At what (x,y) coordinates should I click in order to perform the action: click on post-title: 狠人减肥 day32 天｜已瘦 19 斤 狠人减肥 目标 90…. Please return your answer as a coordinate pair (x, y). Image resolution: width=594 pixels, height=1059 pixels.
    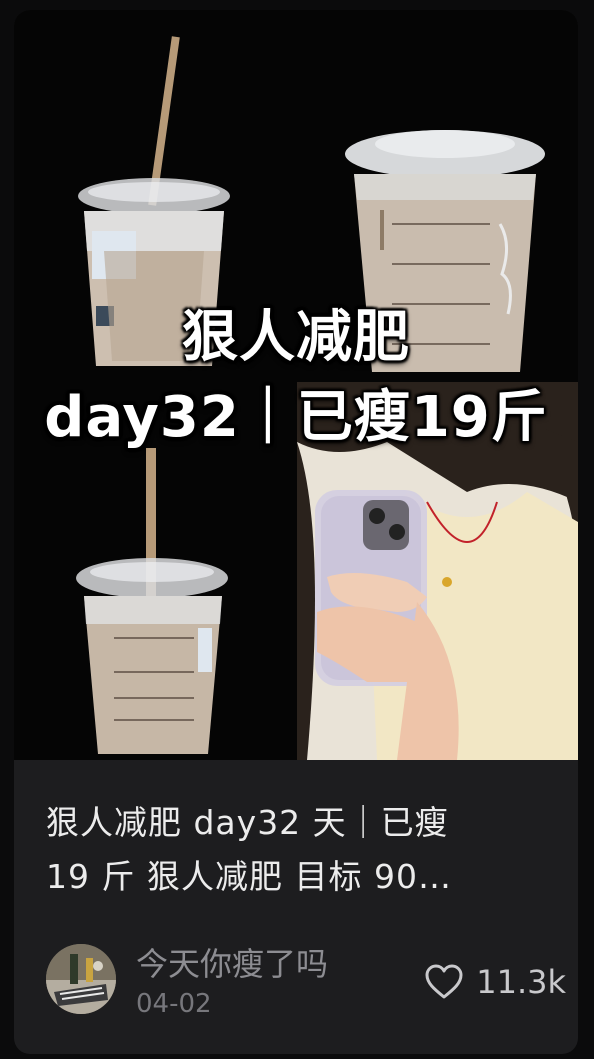
    Looking at the image, I should click on (296, 850).